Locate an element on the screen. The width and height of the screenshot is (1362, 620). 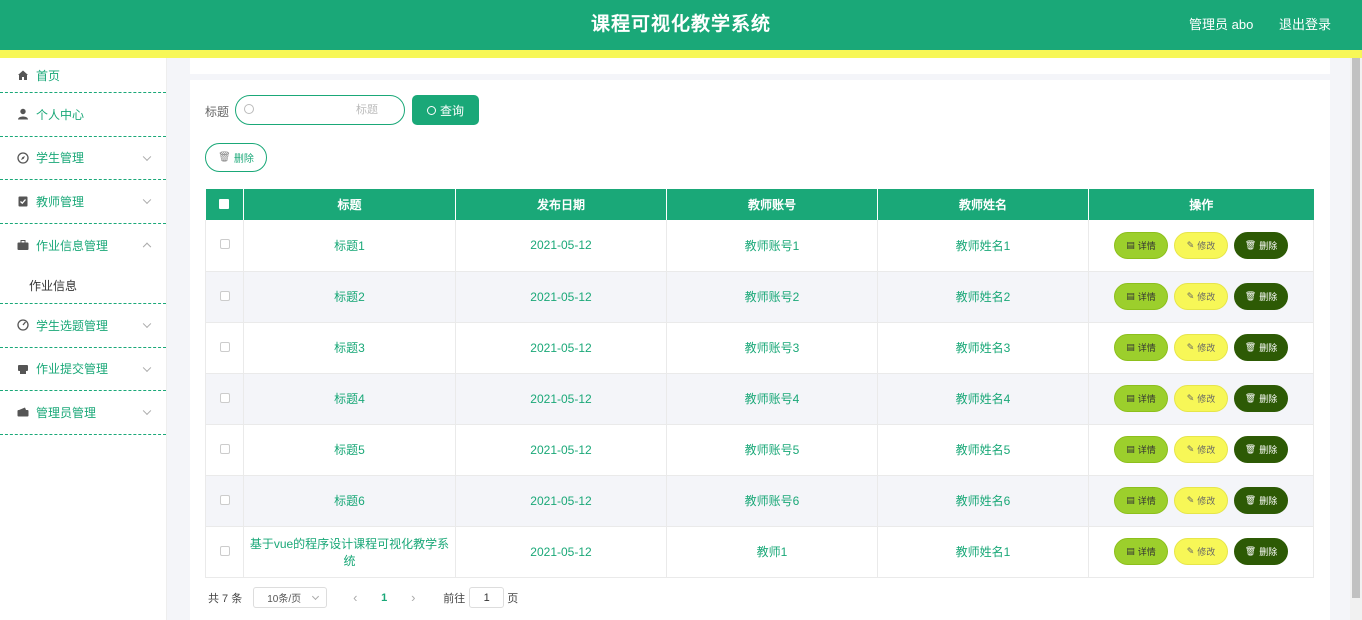
vertical-scrollbar is located at coordinates (1356, 339).